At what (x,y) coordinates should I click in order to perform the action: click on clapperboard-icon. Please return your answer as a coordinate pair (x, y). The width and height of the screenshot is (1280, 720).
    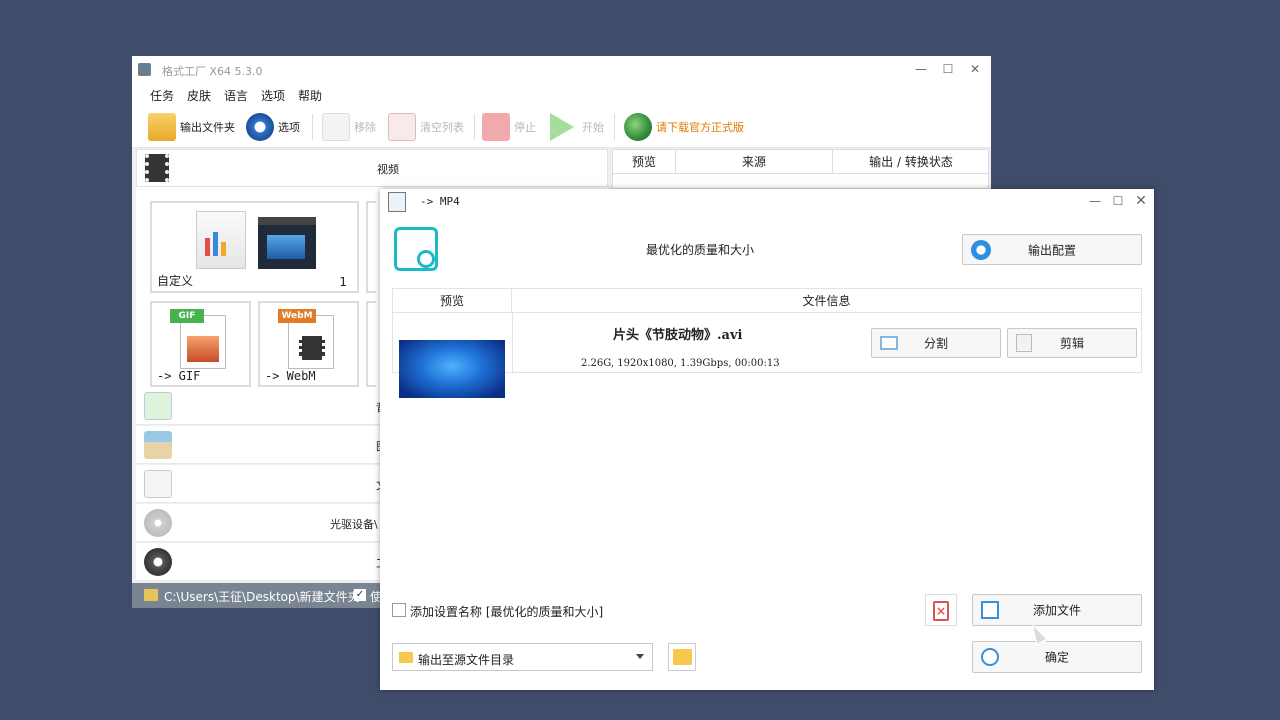
    Looking at the image, I should click on (287, 243).